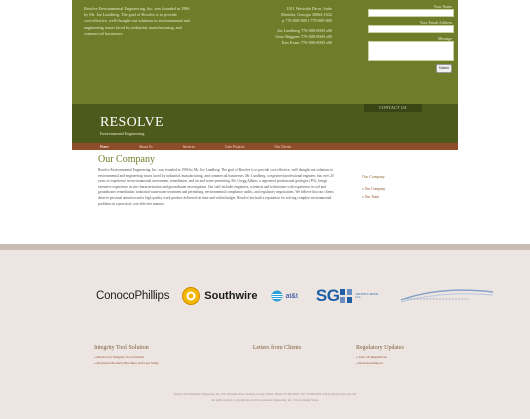 This screenshot has width=530, height=419. I want to click on side-nav: Our Company » Our Company » Our Team, so click(402, 187).